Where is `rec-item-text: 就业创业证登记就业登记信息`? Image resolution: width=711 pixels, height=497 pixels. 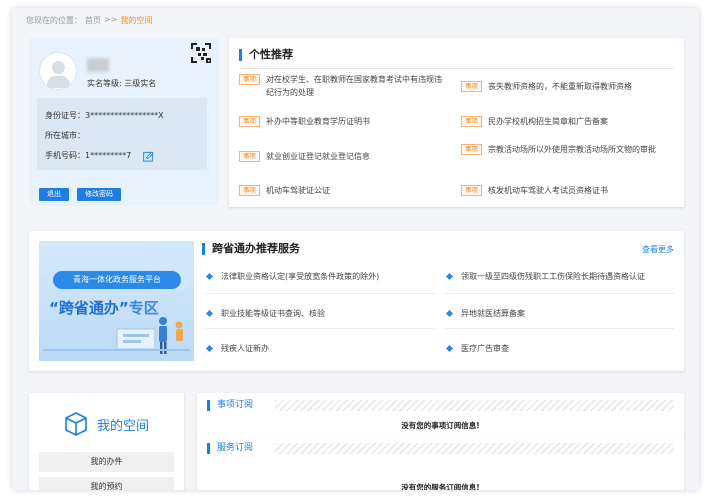
rec-item-text: 就业创业证登记就业登记信息 is located at coordinates (318, 156).